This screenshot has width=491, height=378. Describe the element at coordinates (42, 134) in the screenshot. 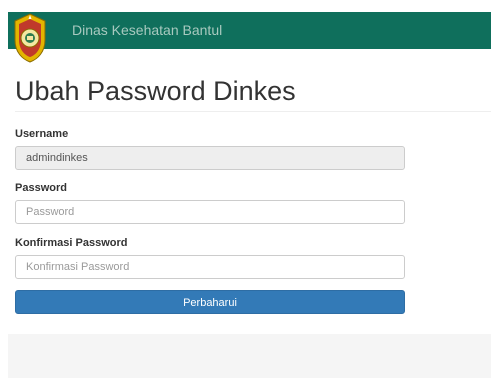

I see `username-label: Username` at that location.